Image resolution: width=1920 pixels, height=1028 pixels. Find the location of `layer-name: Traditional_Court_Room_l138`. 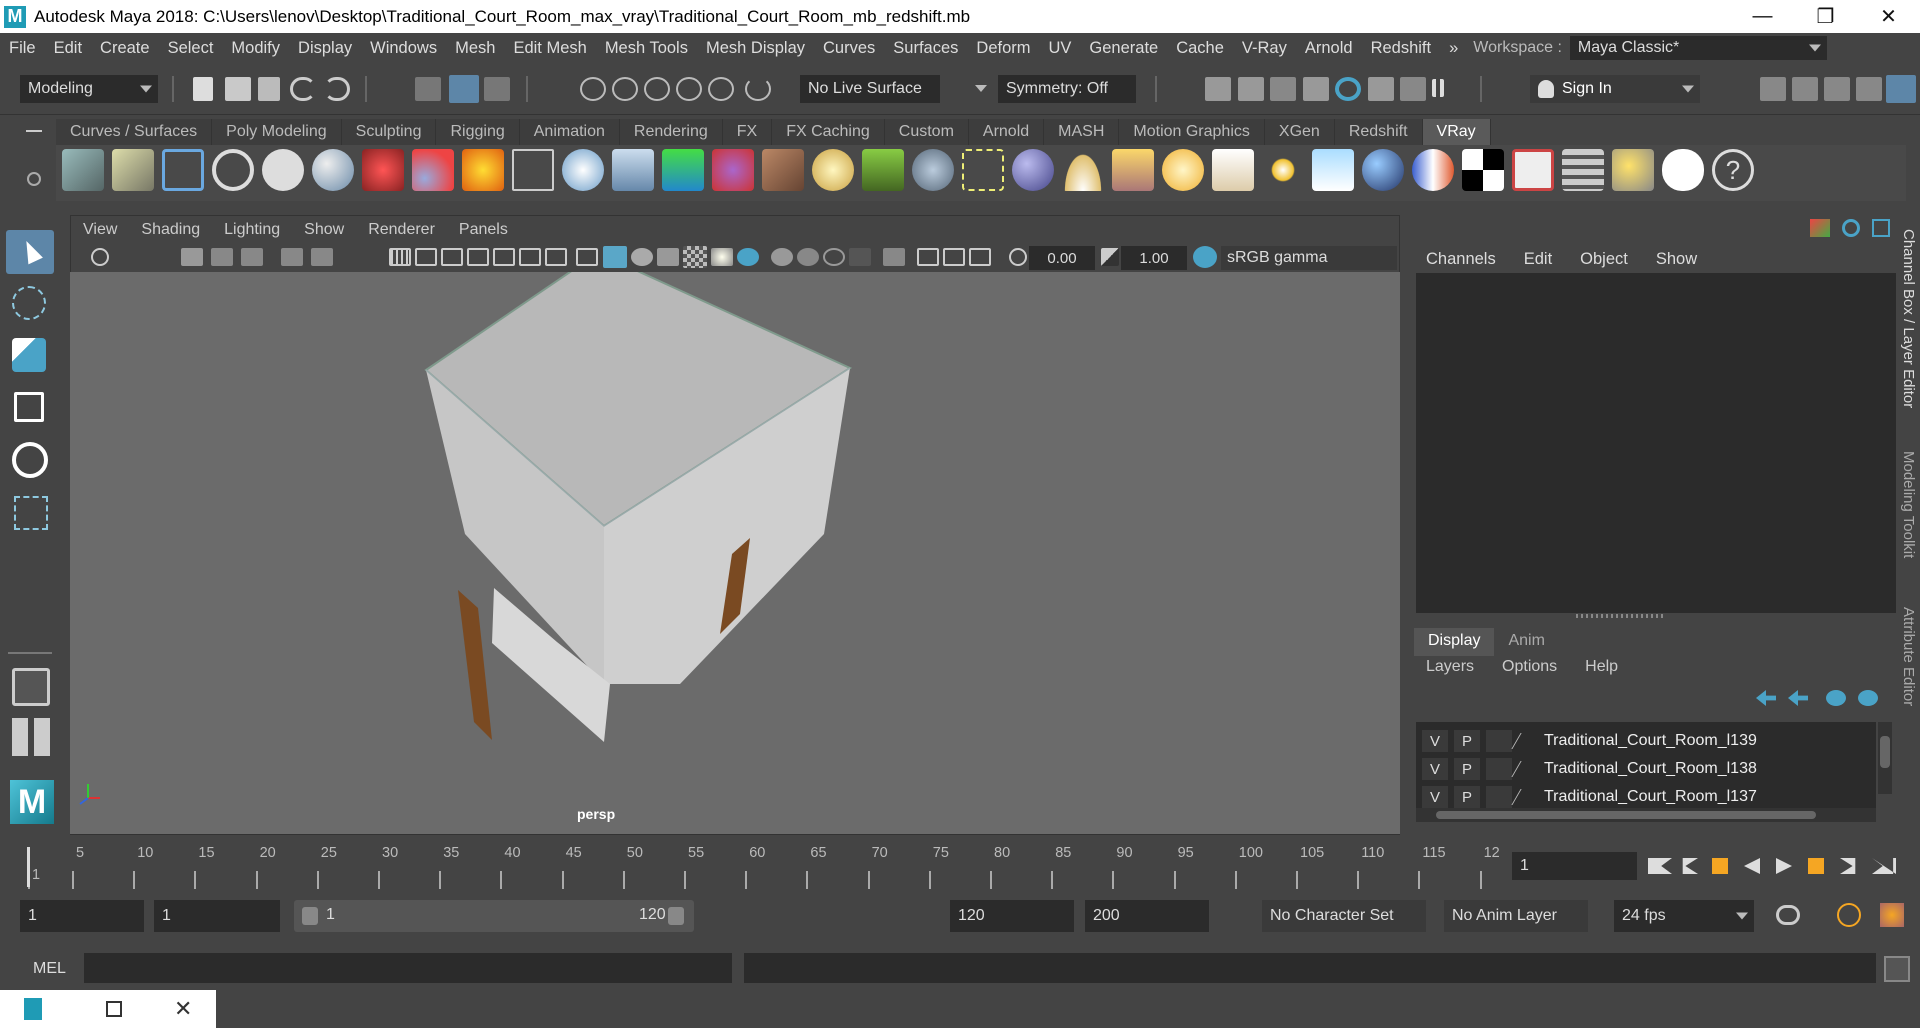

layer-name: Traditional_Court_Room_l138 is located at coordinates (1650, 769).